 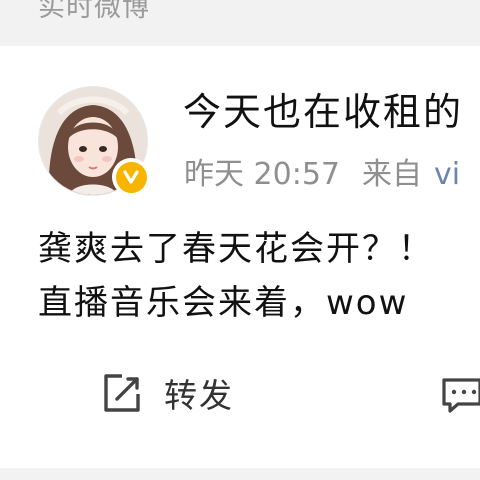 What do you see at coordinates (94, 141) in the screenshot?
I see `avatar-container` at bounding box center [94, 141].